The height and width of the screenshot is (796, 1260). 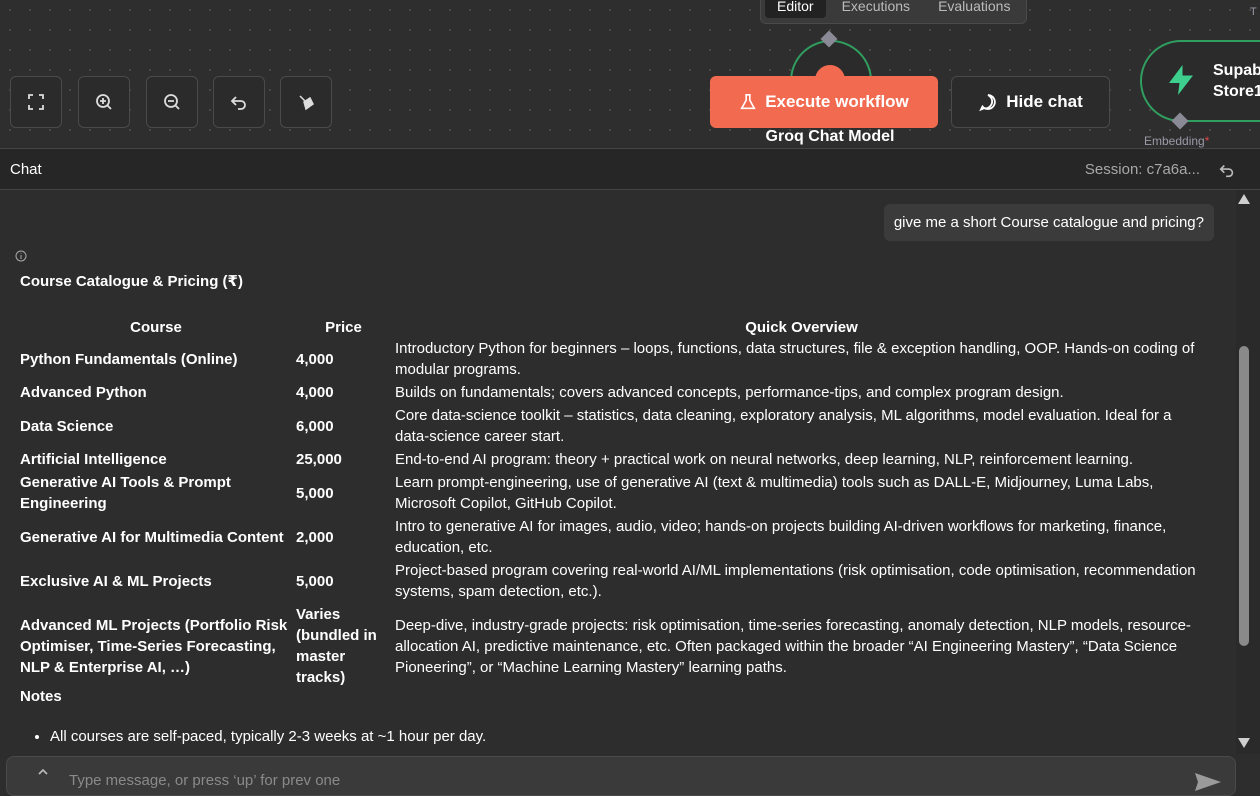 What do you see at coordinates (26, 169) in the screenshot?
I see `chat-title: Chat` at bounding box center [26, 169].